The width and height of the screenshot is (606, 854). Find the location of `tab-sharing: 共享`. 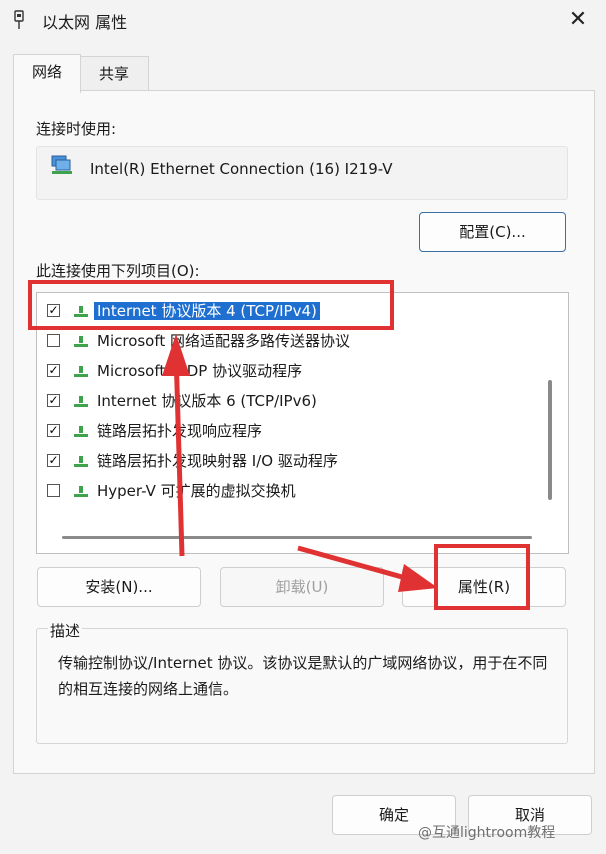

tab-sharing: 共享 is located at coordinates (114, 73).